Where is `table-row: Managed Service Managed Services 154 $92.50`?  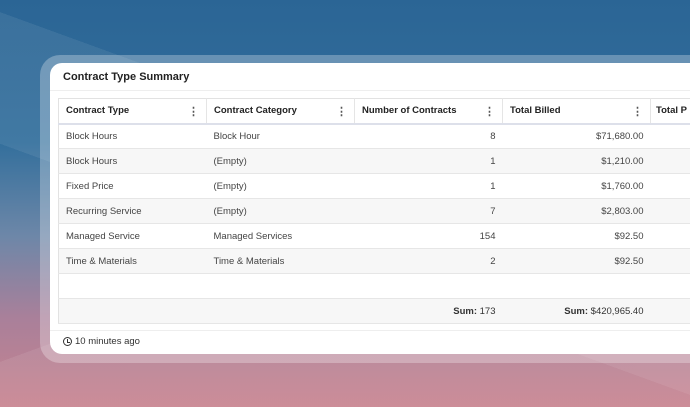 table-row: Managed Service Managed Services 154 $92.50 is located at coordinates (374, 236).